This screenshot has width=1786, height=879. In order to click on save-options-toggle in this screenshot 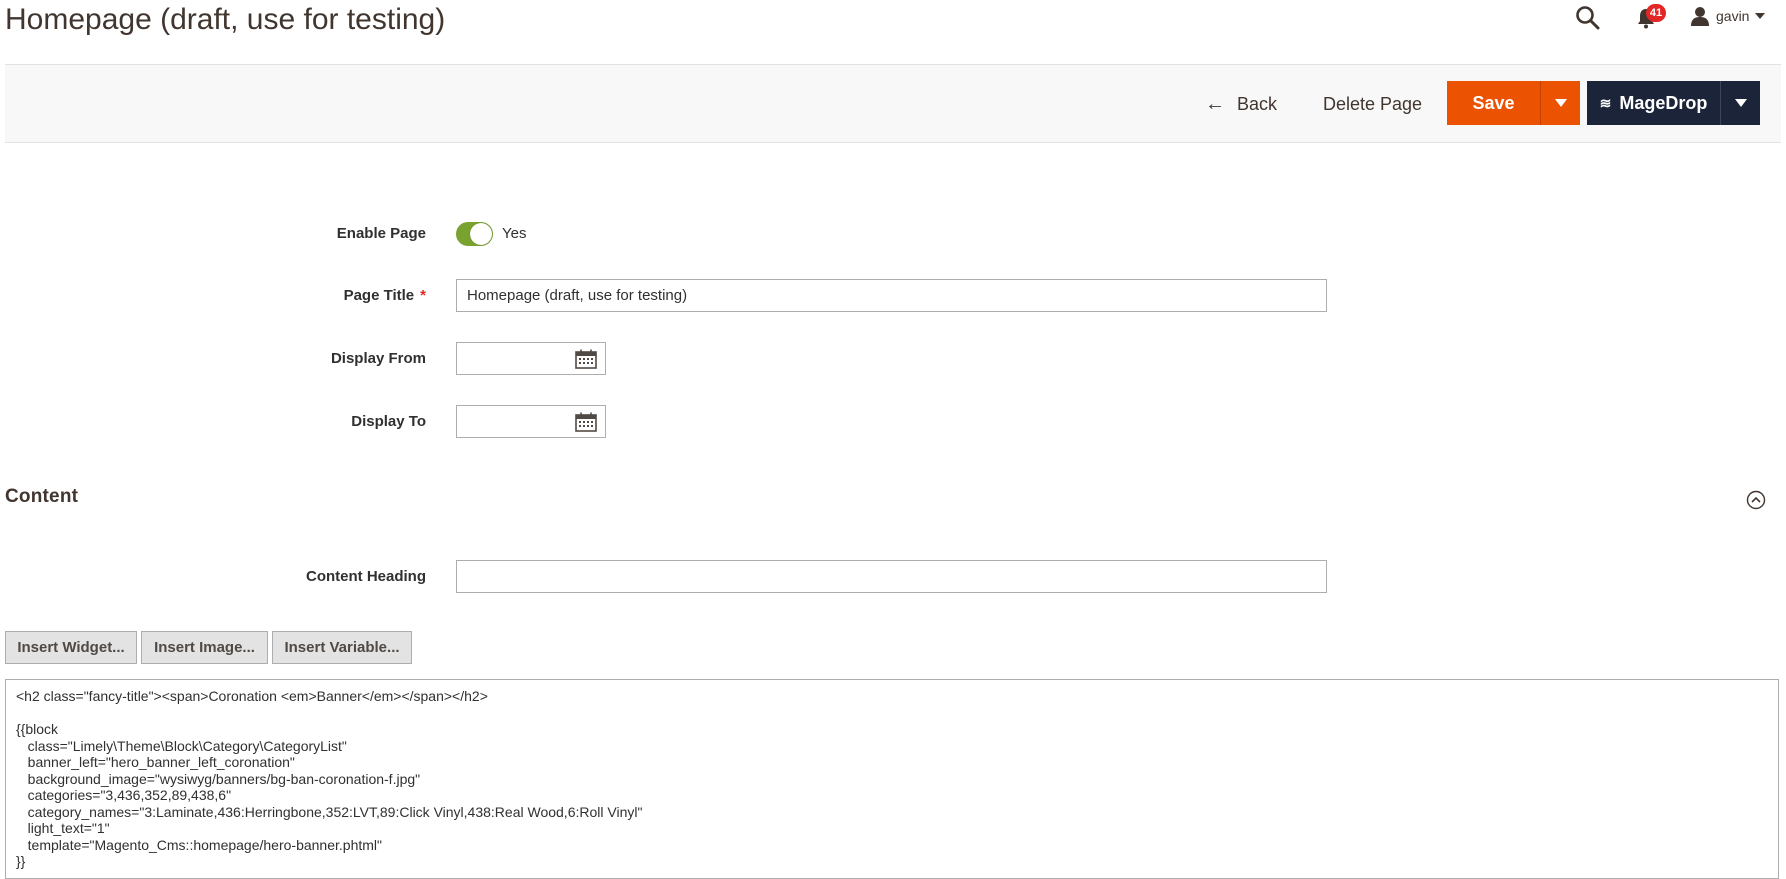, I will do `click(1560, 103)`.